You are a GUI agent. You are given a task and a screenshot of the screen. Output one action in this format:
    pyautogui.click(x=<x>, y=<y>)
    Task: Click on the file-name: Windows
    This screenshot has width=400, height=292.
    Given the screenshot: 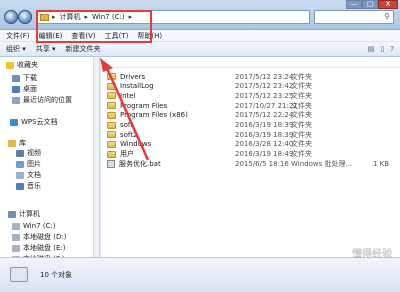 What is the action you would take?
    pyautogui.click(x=129, y=144)
    